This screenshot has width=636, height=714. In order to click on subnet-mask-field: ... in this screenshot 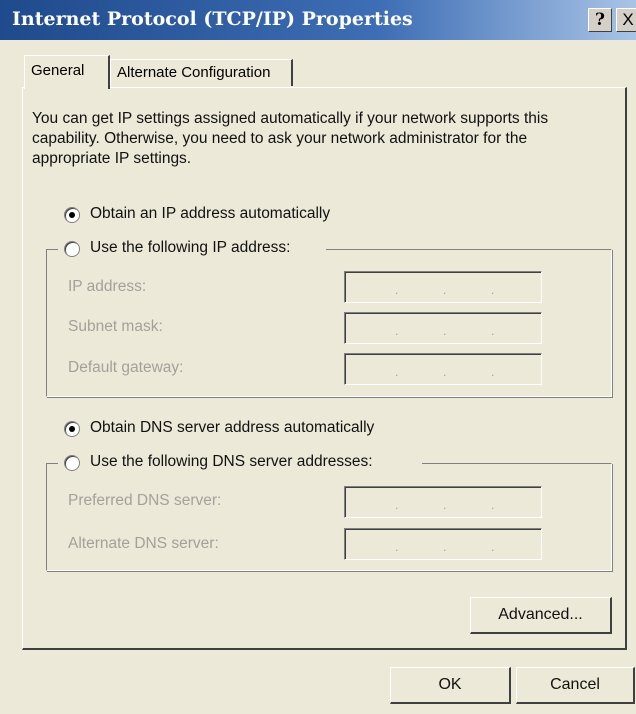, I will do `click(443, 328)`.